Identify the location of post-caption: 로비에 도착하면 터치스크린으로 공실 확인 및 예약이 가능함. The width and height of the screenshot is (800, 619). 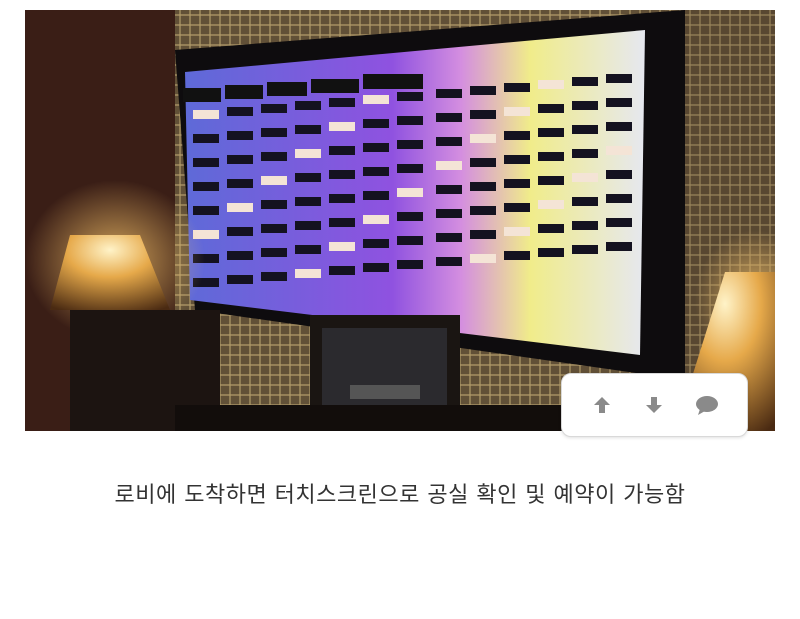
(400, 495).